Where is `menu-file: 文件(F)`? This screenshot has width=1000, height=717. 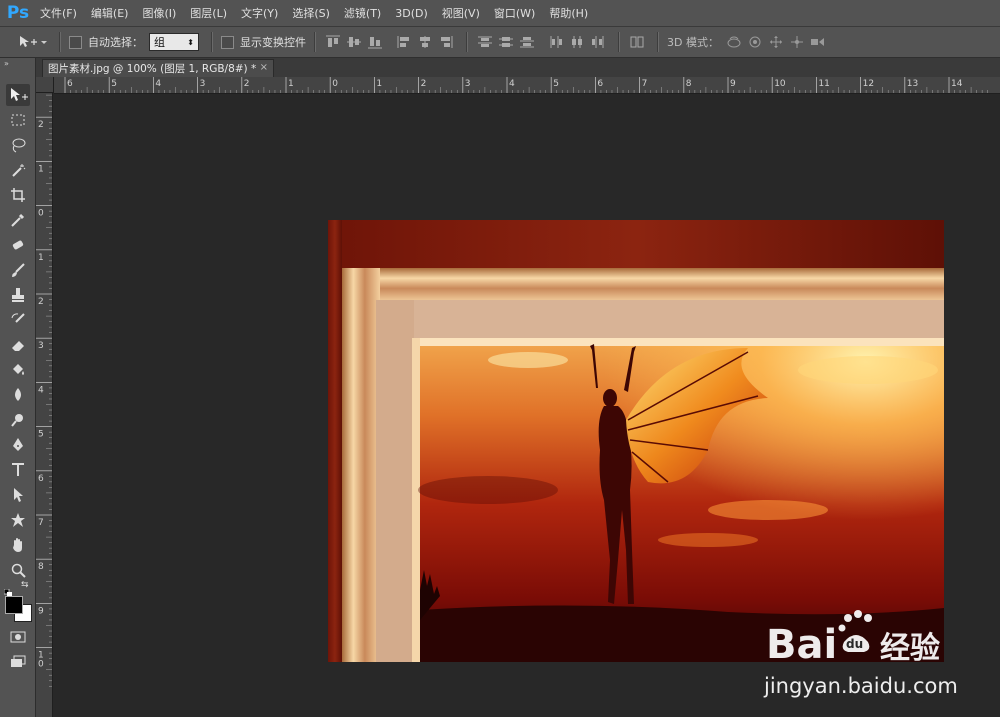 menu-file: 文件(F) is located at coordinates (58, 13).